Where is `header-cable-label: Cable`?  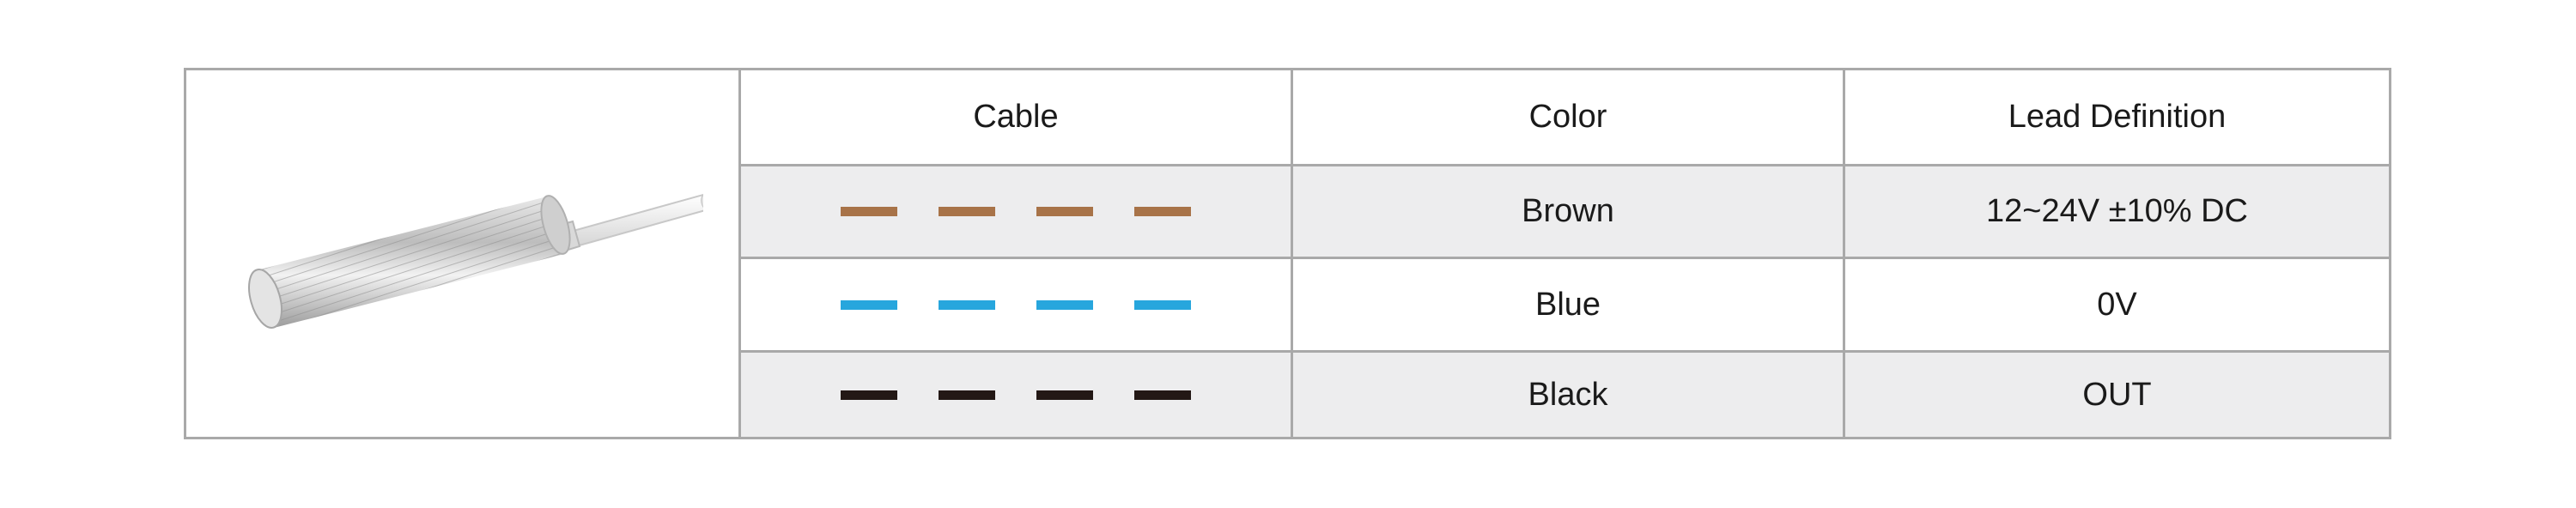
header-cable-label: Cable is located at coordinates (1016, 117).